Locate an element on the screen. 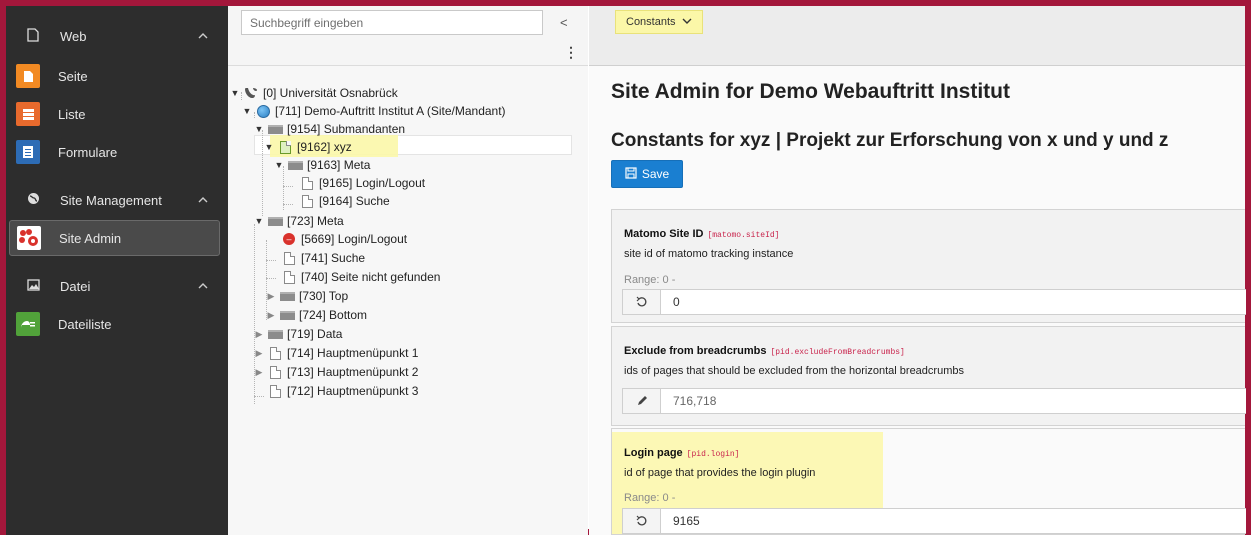 The height and width of the screenshot is (535, 1251). tree-node: ▼ [0] Universität Osnabrück is located at coordinates (314, 93).